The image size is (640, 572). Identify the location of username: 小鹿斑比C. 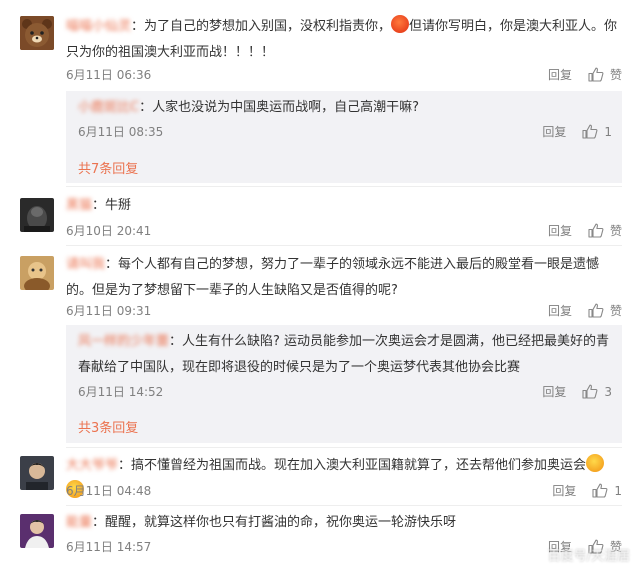
(108, 107).